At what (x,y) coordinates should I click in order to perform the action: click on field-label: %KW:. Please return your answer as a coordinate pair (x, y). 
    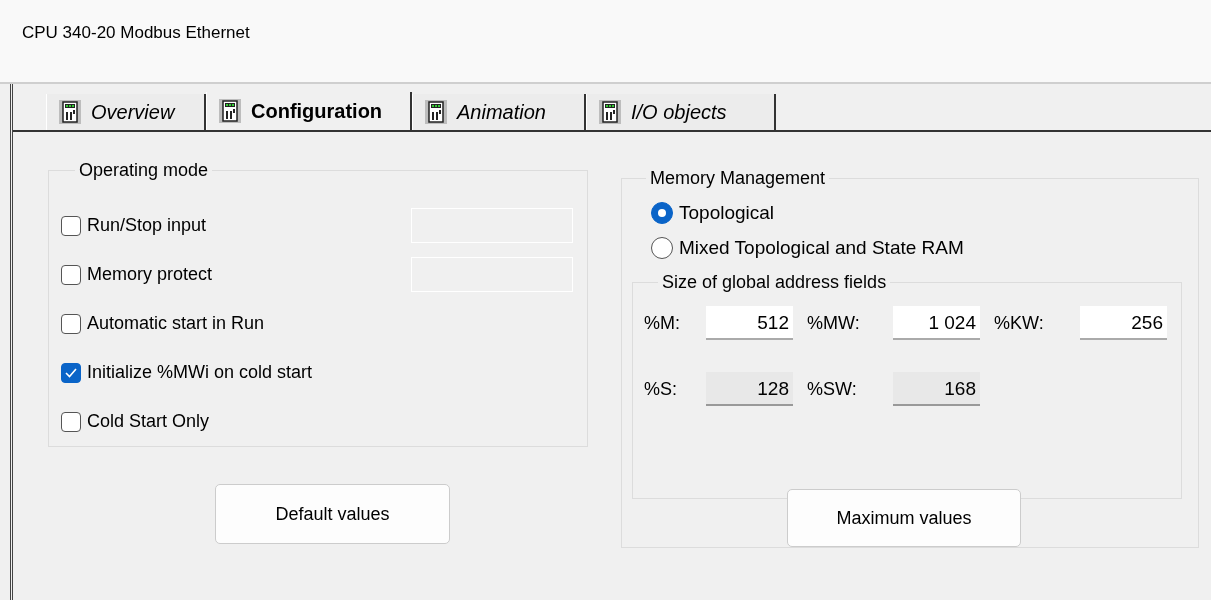
    Looking at the image, I should click on (1019, 323).